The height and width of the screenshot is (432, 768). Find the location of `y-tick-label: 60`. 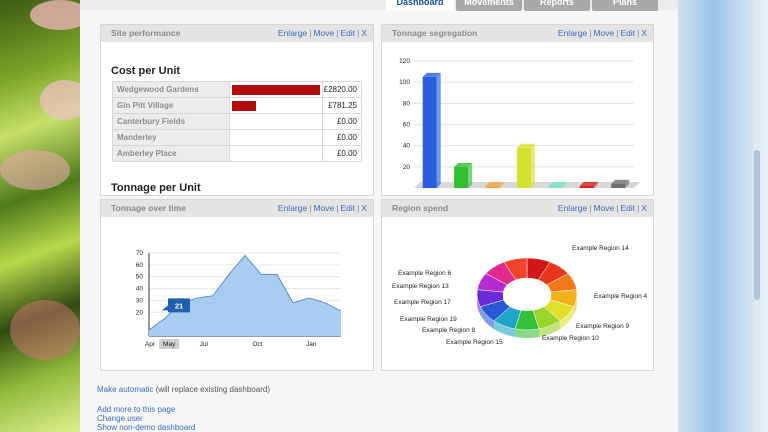

y-tick-label: 60 is located at coordinates (140, 265).